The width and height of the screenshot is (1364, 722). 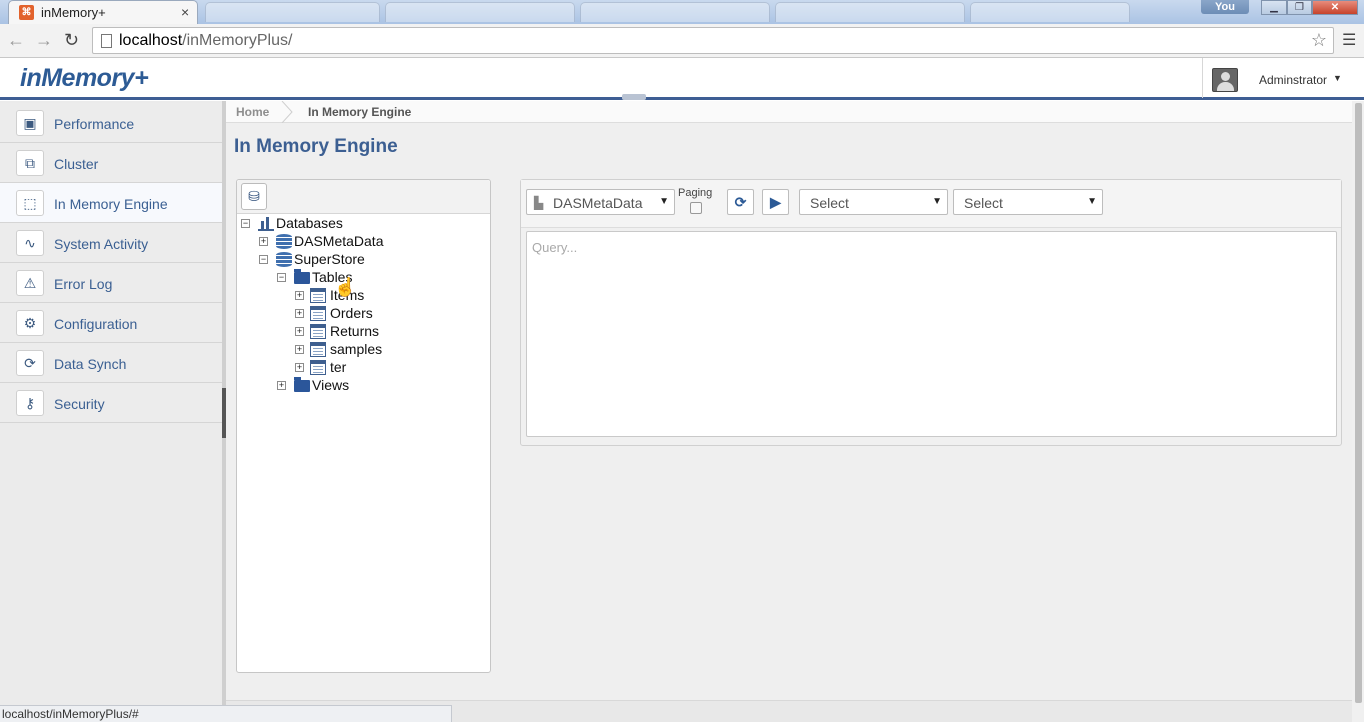 What do you see at coordinates (1225, 7) in the screenshot?
I see `browser-user-badge: You` at bounding box center [1225, 7].